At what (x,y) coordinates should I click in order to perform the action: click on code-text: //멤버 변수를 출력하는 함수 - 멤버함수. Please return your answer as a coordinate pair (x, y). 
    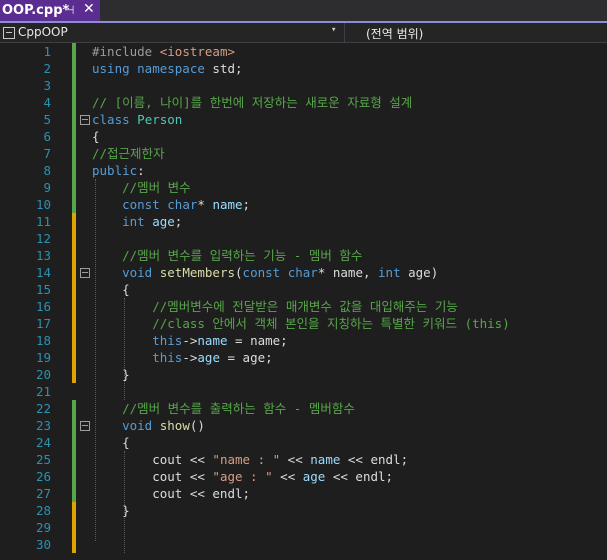
    Looking at the image, I should click on (223, 408).